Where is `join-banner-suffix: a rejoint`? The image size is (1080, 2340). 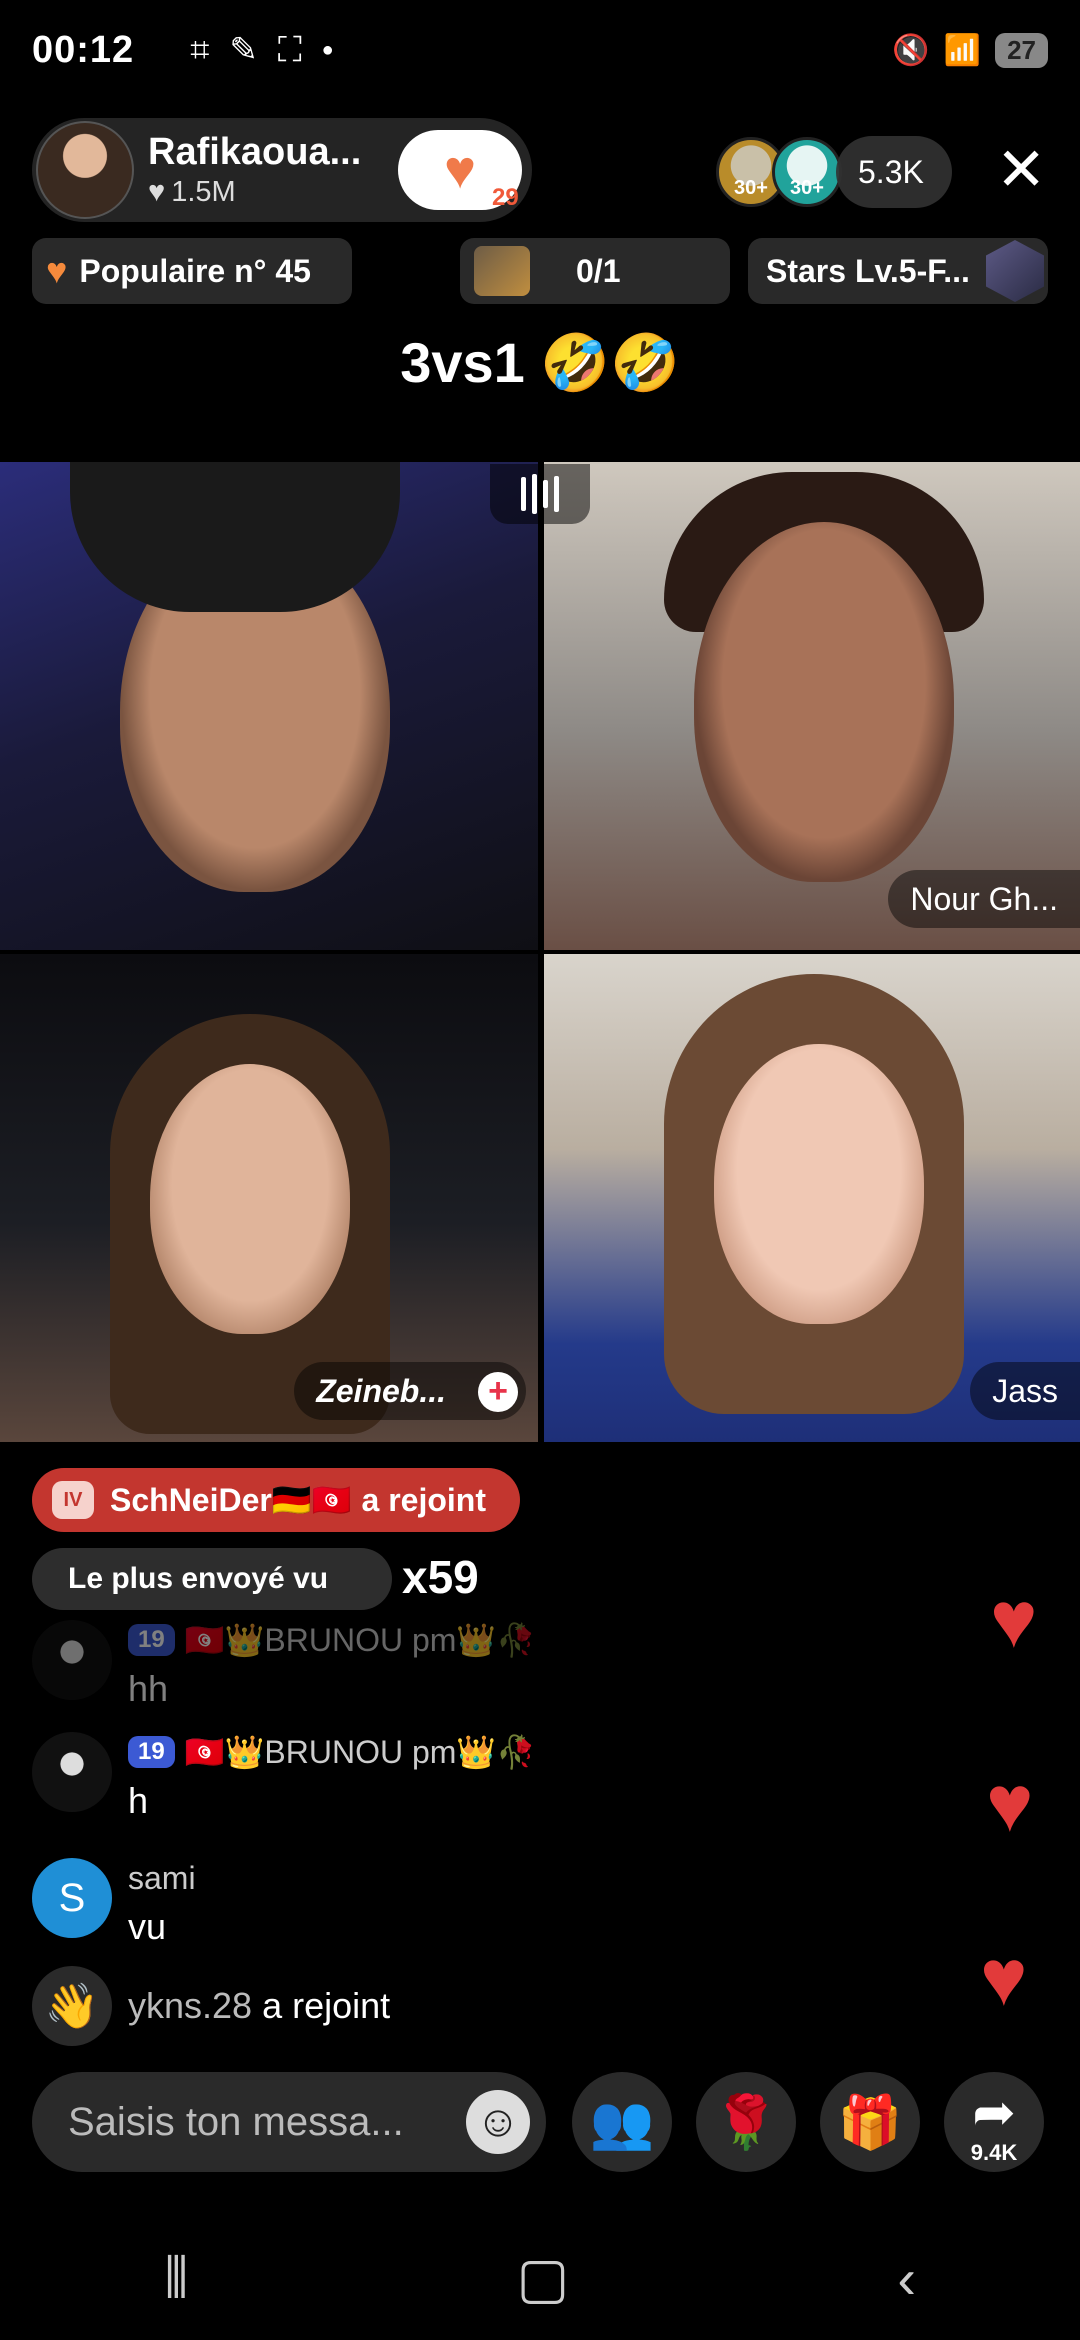
join-banner-suffix: a rejoint is located at coordinates (423, 1499).